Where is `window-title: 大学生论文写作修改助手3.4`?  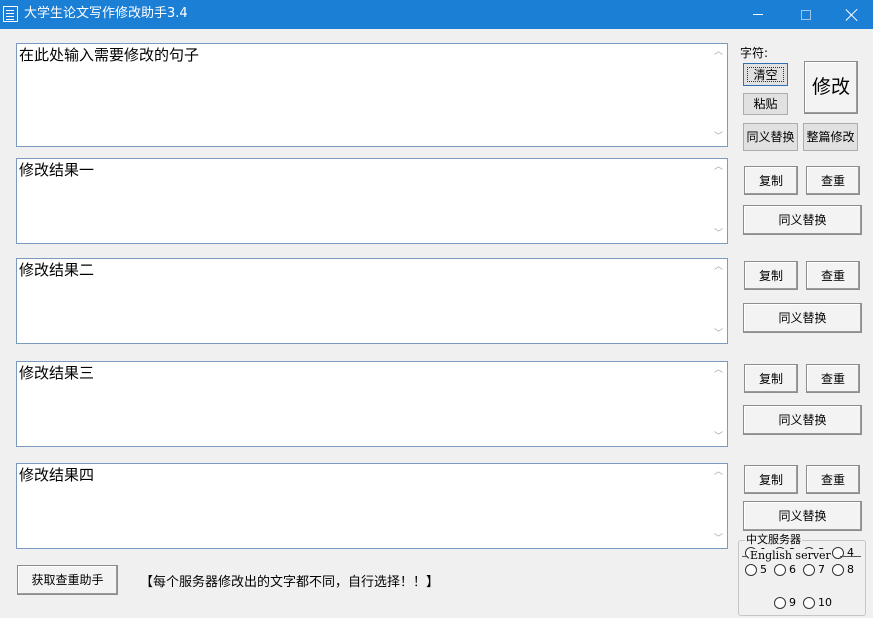
window-title: 大学生论文写作修改助手3.4 is located at coordinates (106, 13).